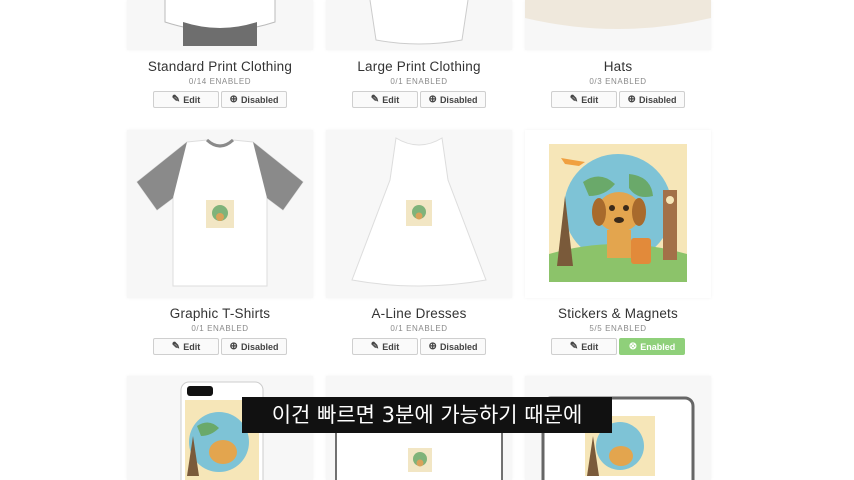 The height and width of the screenshot is (480, 854). What do you see at coordinates (419, 66) in the screenshot?
I see `card-title: Large Print Clothing` at bounding box center [419, 66].